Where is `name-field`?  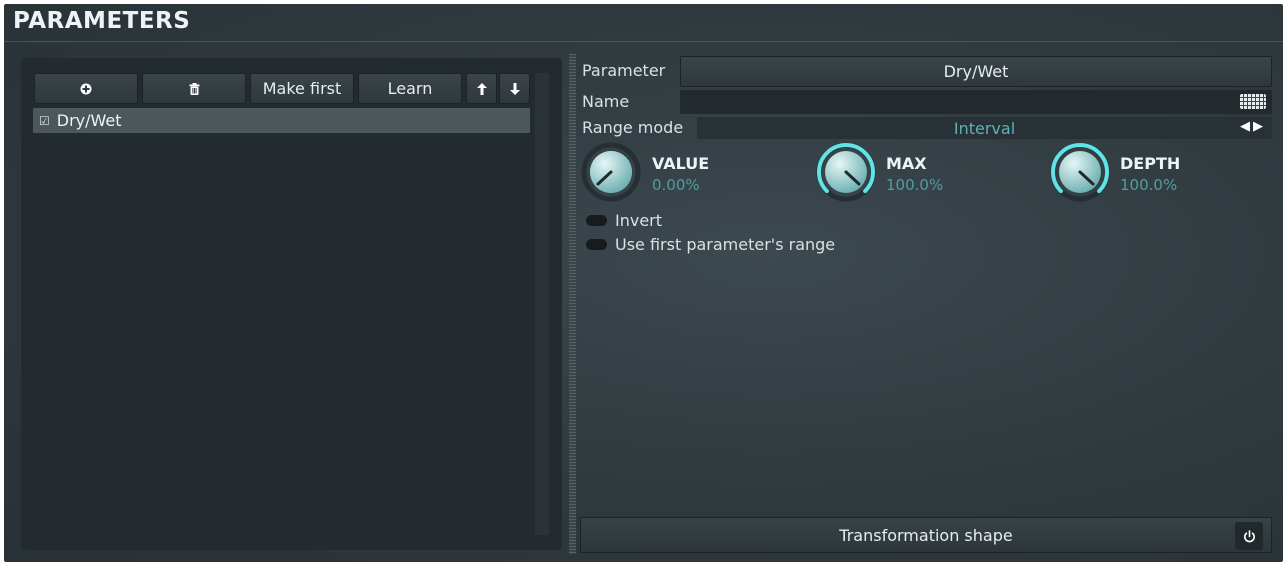
name-field is located at coordinates (976, 102).